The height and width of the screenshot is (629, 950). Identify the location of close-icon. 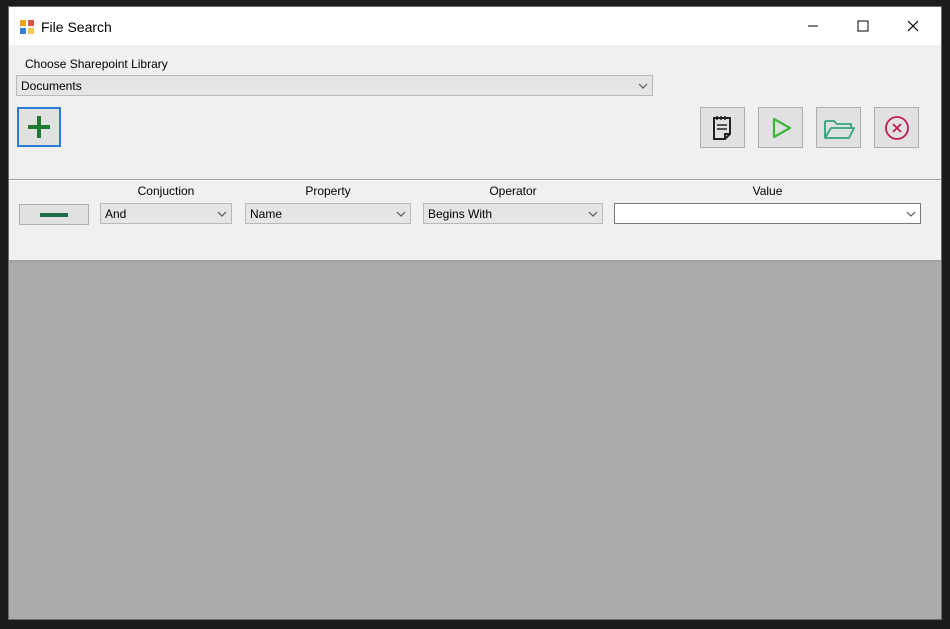
(913, 26).